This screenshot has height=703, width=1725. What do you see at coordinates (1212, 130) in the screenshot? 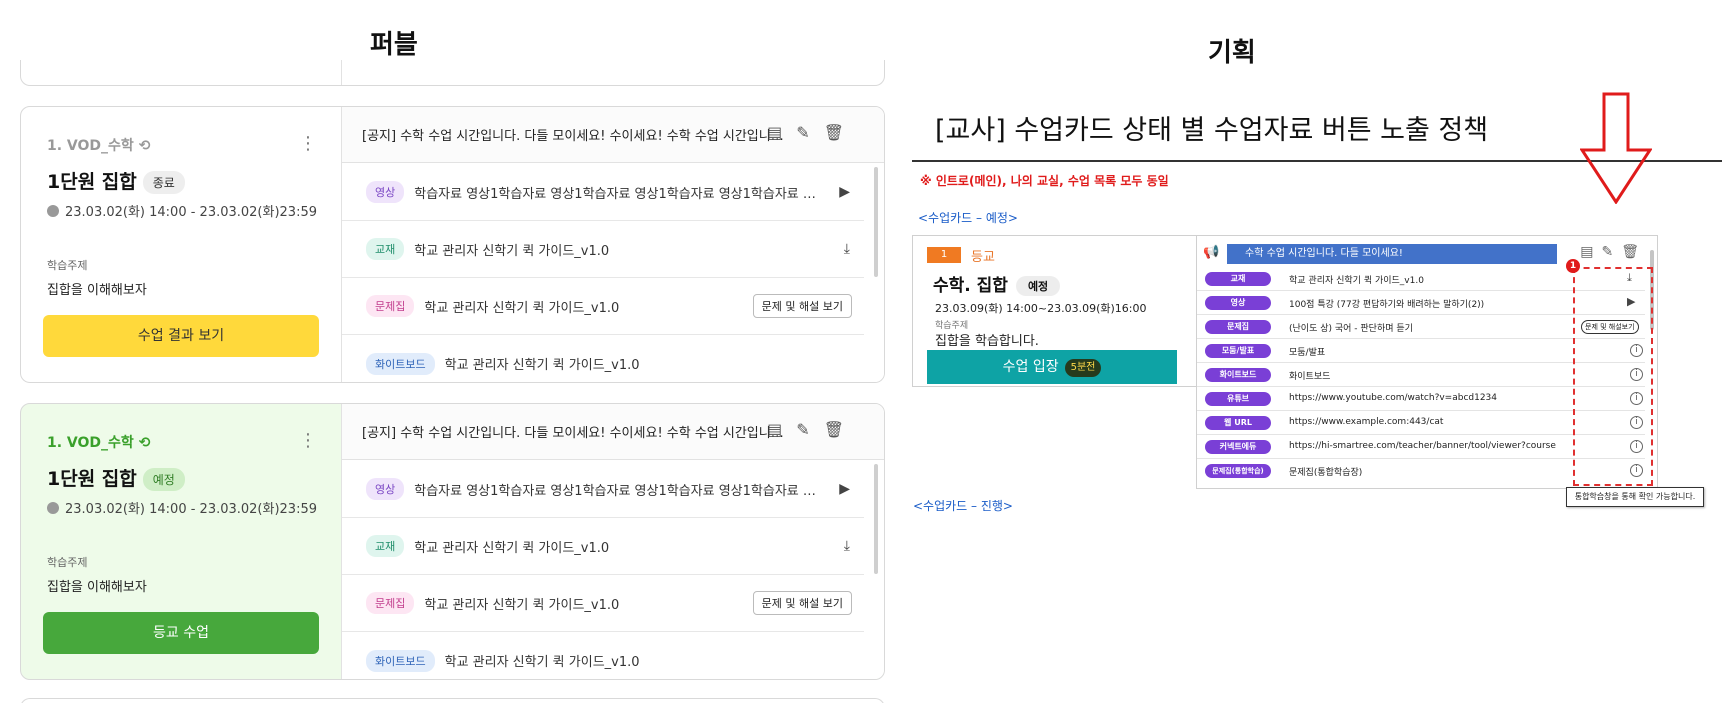
I see `plan-title: [교사] 수업카드 상태 별 수업자료 버튼 노출 정책` at bounding box center [1212, 130].